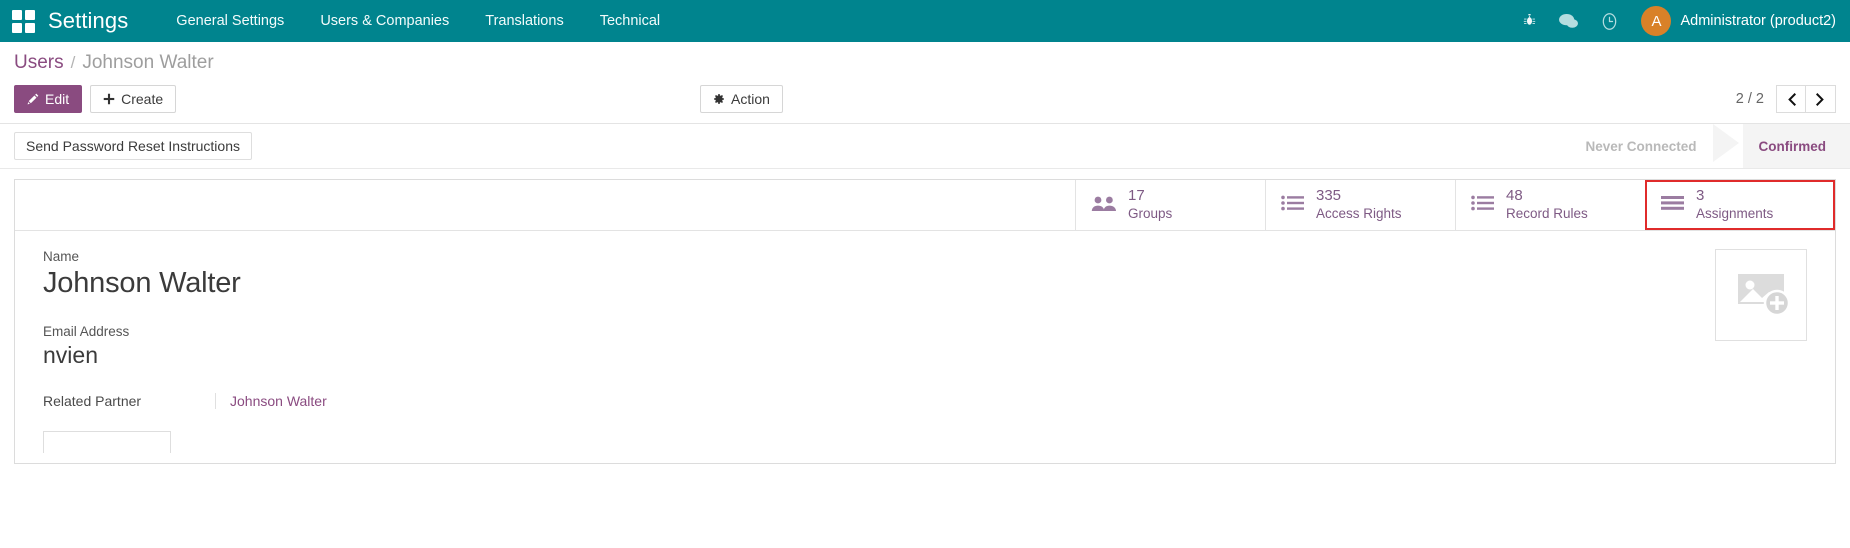 The height and width of the screenshot is (548, 1850). I want to click on chevron-right-icon, so click(1820, 99).